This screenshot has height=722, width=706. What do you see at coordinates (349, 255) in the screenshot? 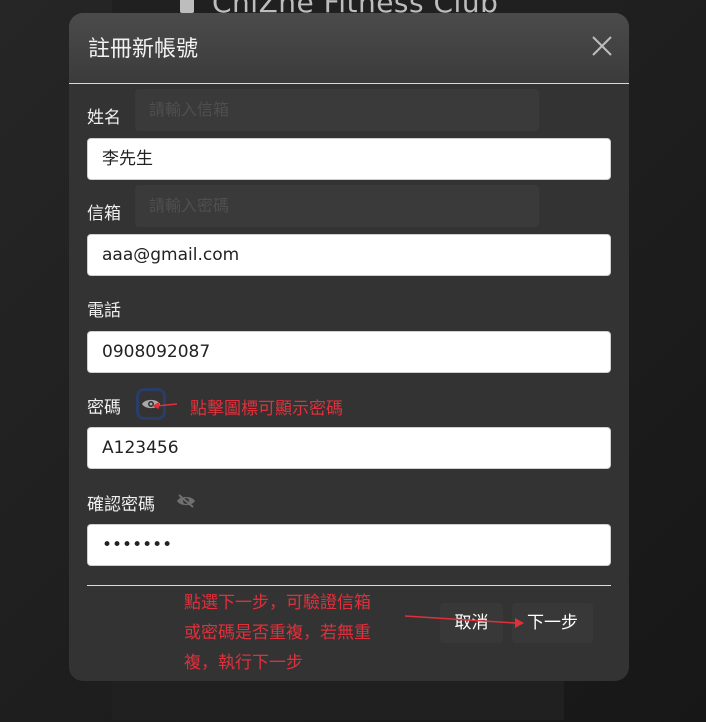
I see `email-input: aaa@gmail.com` at bounding box center [349, 255].